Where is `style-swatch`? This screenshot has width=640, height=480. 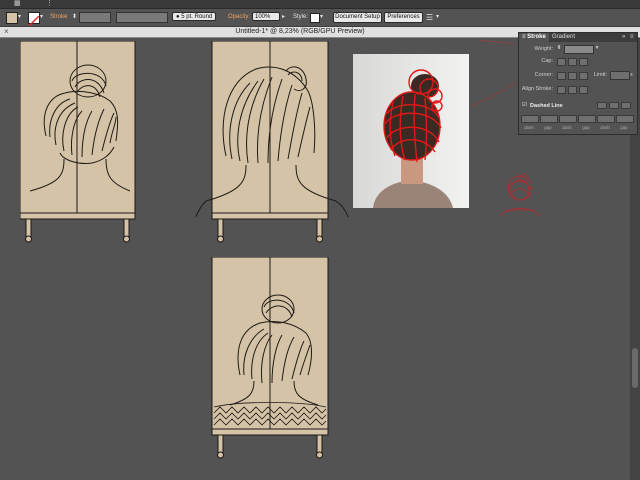
style-swatch is located at coordinates (315, 18).